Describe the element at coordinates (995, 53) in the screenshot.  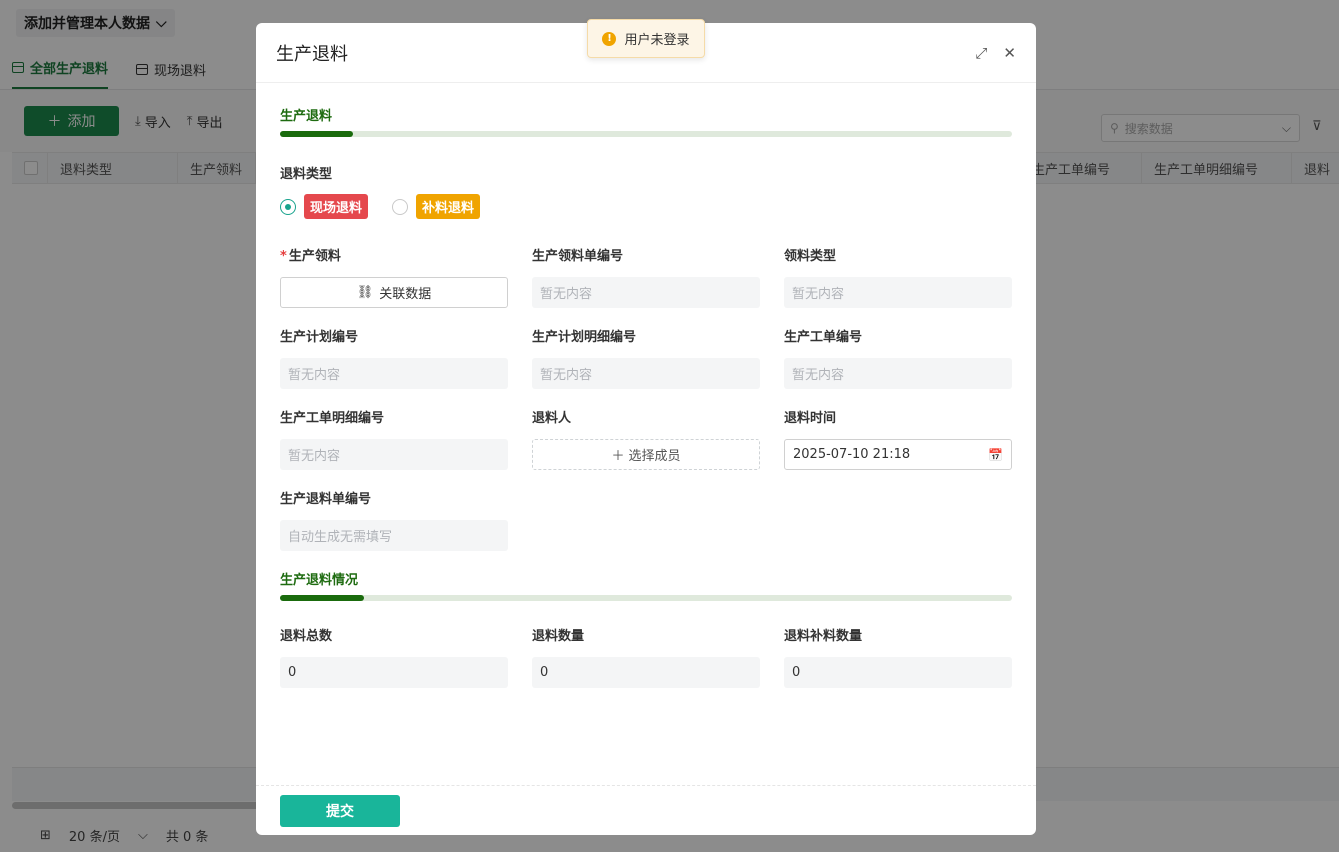
I see `modal-actions: ⤢ ✕` at that location.